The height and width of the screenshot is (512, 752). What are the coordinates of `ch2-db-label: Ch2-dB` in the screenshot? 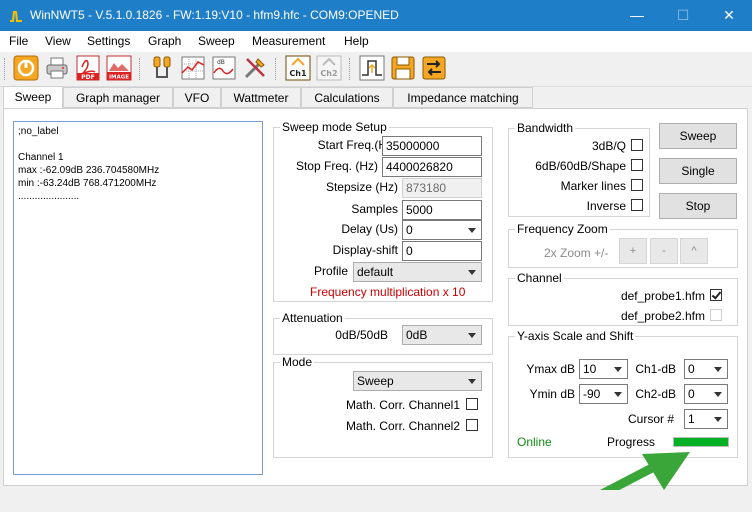 It's located at (655, 394).